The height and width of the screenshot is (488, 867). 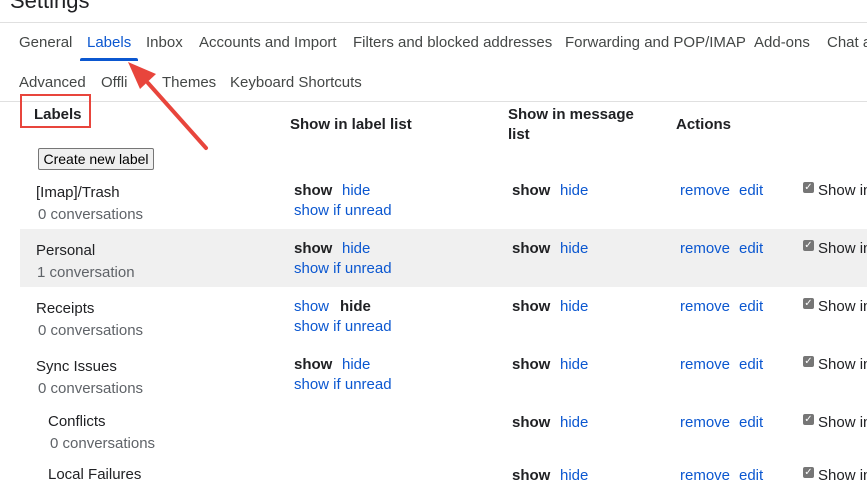 I want to click on page-title: Settings, so click(x=50, y=6).